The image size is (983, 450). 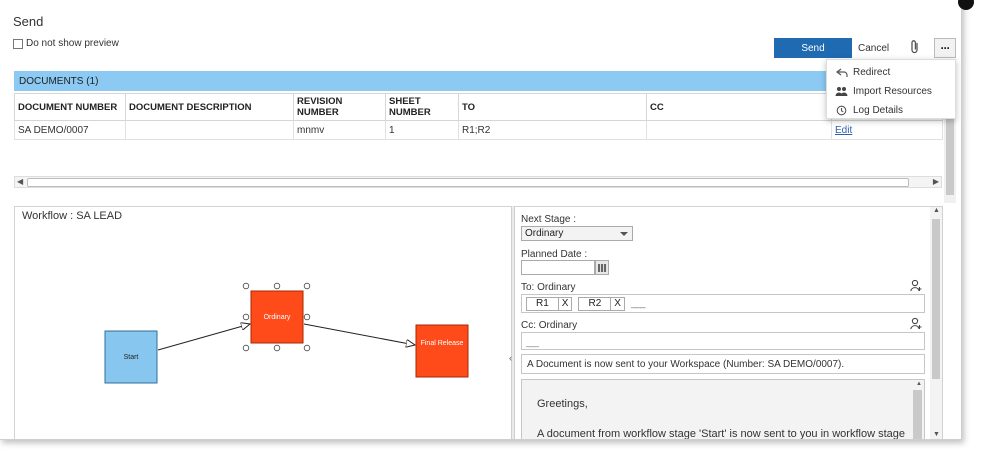 I want to click on column-header: TO, so click(x=552, y=107).